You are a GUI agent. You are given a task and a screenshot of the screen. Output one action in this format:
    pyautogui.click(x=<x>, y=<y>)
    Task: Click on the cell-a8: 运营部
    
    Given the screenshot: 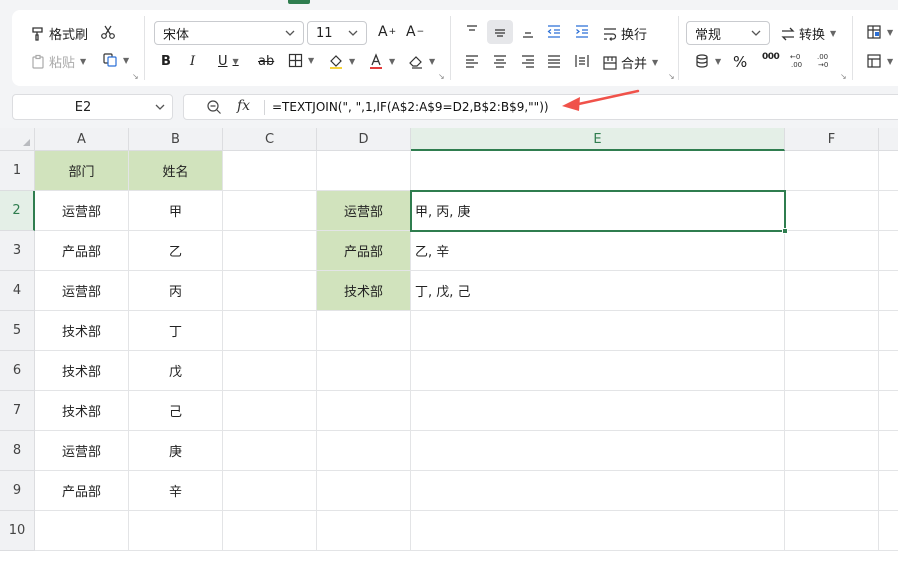 What is the action you would take?
    pyautogui.click(x=82, y=451)
    